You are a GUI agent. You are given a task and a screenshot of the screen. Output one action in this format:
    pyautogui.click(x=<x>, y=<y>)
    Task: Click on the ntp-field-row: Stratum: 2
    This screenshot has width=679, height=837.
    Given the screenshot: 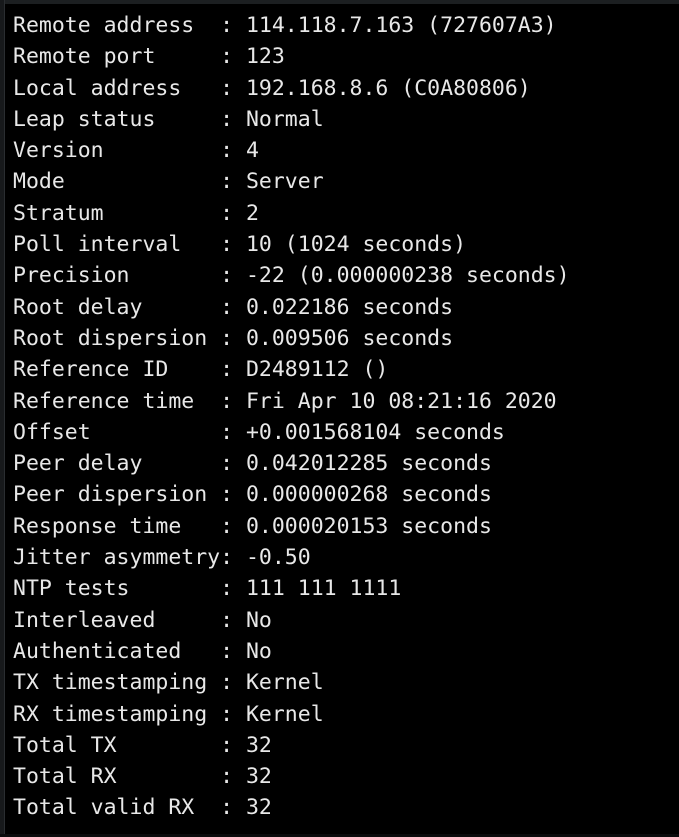 What is the action you would take?
    pyautogui.click(x=346, y=213)
    